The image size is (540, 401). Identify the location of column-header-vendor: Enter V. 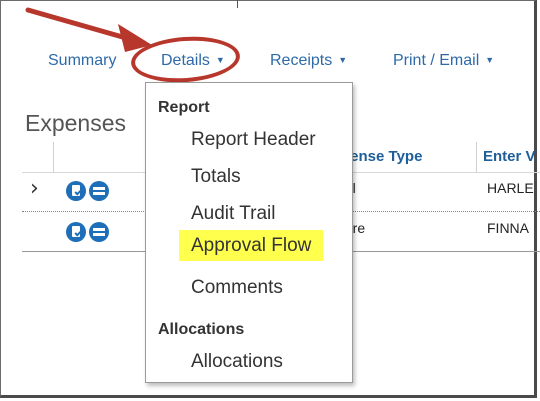
(509, 156).